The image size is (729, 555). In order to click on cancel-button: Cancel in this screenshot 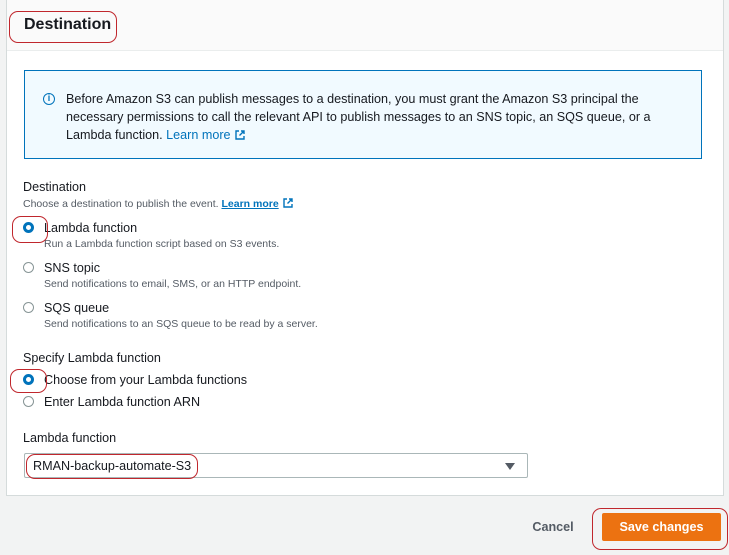, I will do `click(553, 527)`.